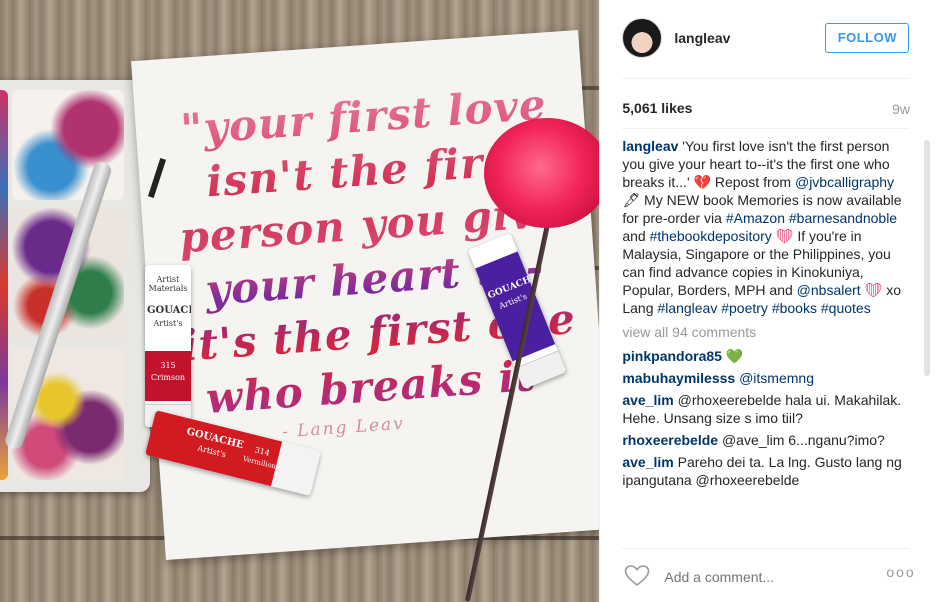  Describe the element at coordinates (744, 308) in the screenshot. I see `hashtag-link: #poetry` at that location.